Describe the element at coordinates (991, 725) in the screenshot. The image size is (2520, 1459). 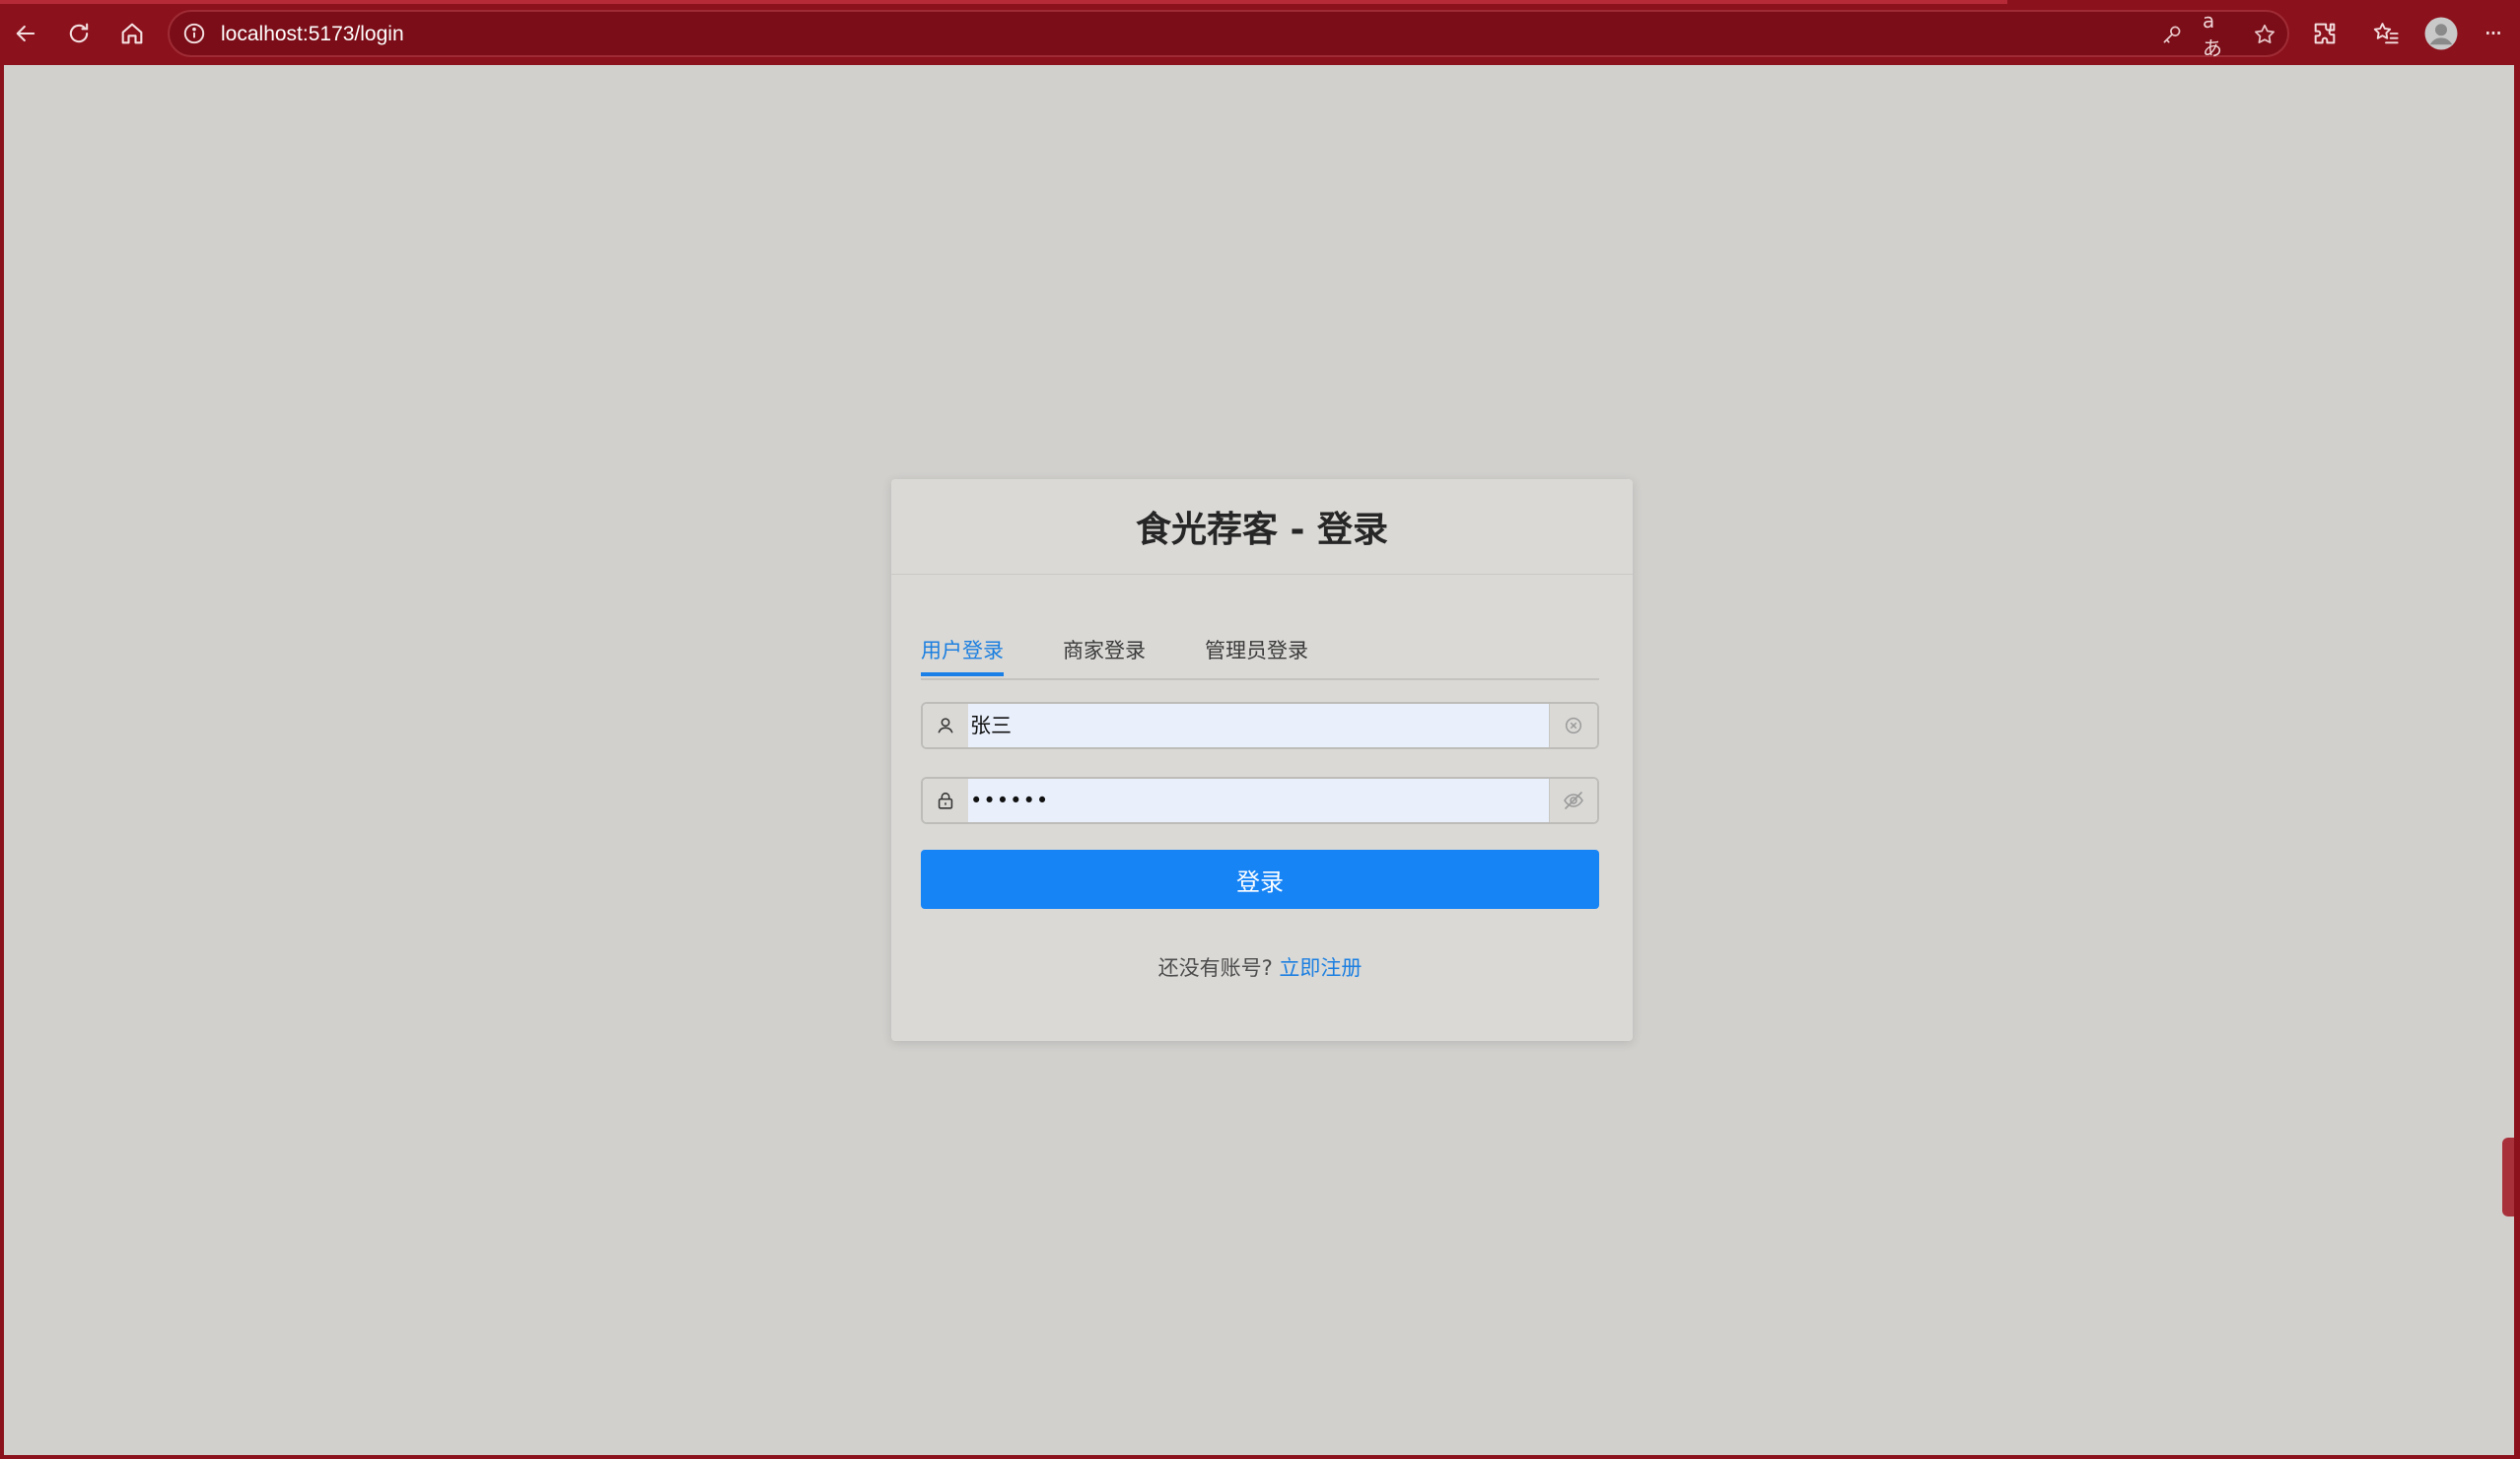
I see `username-input: 张三` at that location.